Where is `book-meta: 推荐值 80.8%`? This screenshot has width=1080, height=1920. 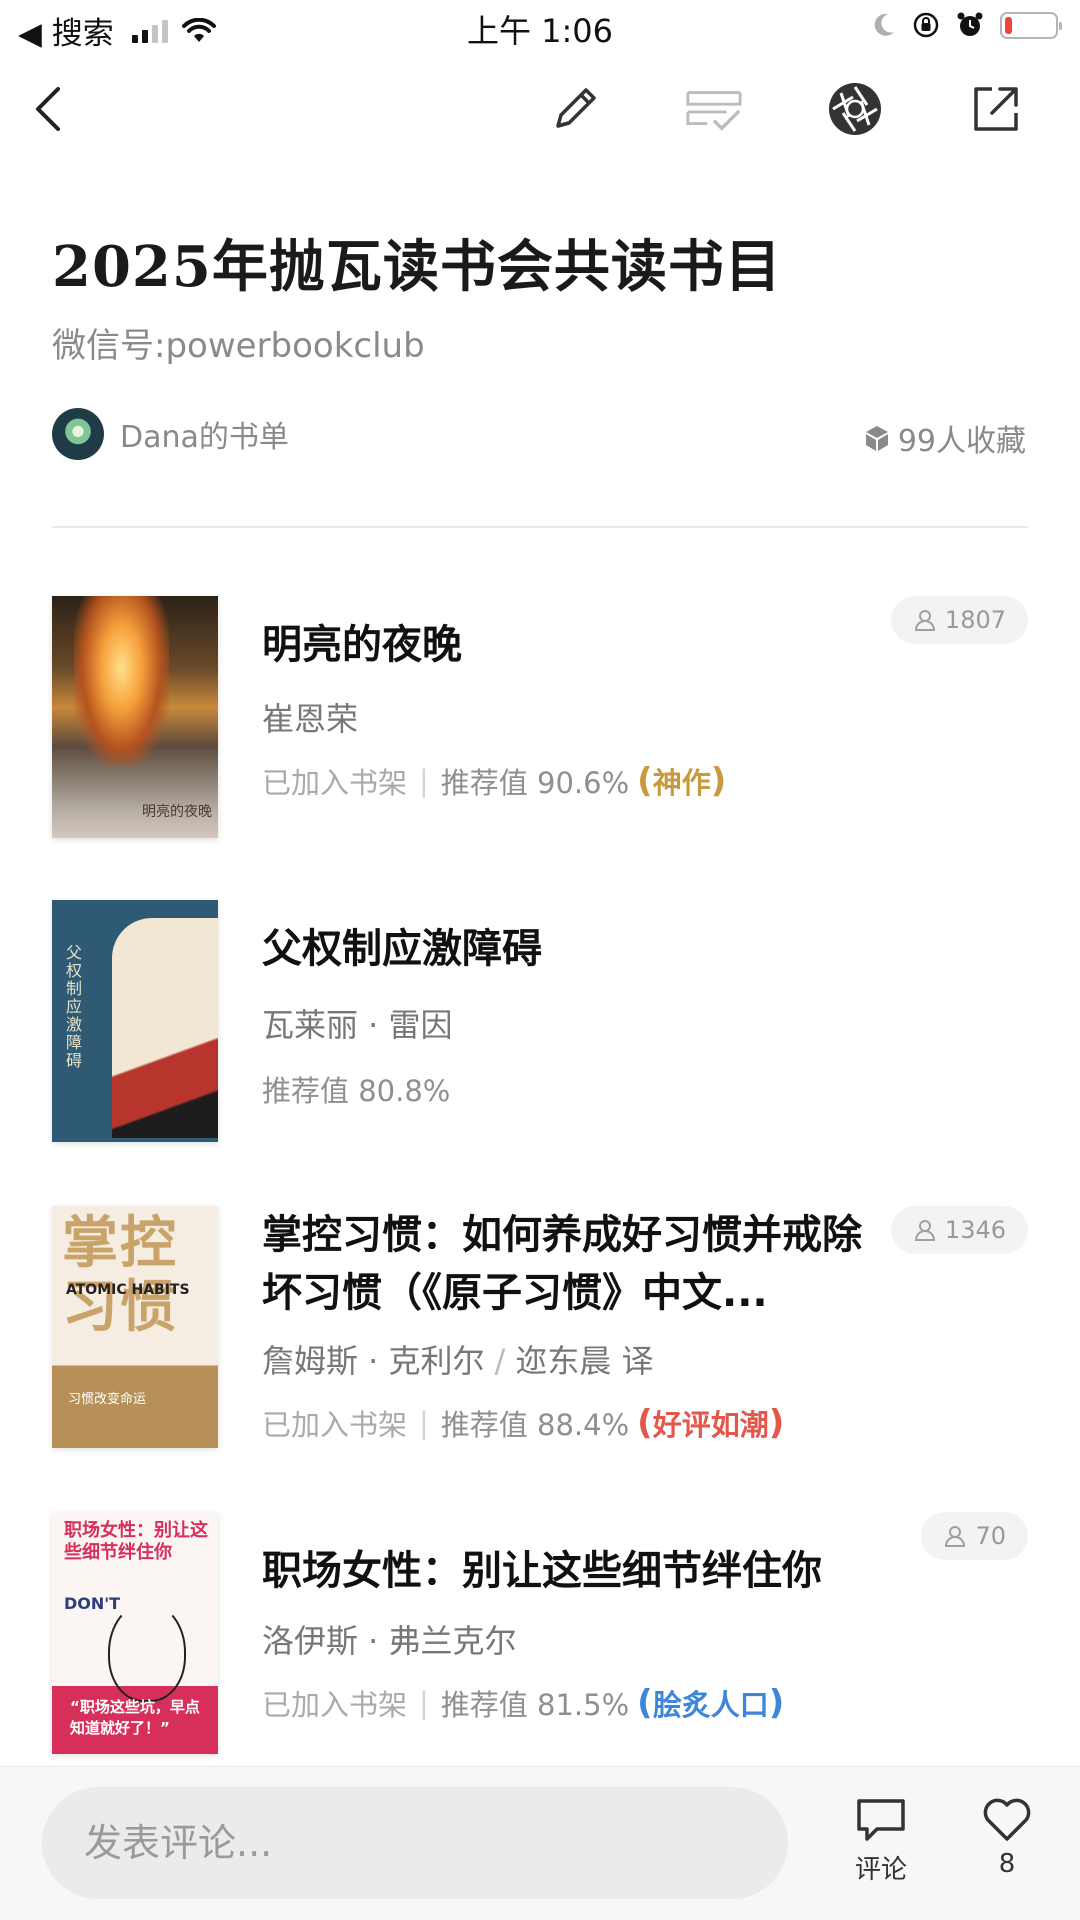 book-meta: 推荐值 80.8% is located at coordinates (356, 1089).